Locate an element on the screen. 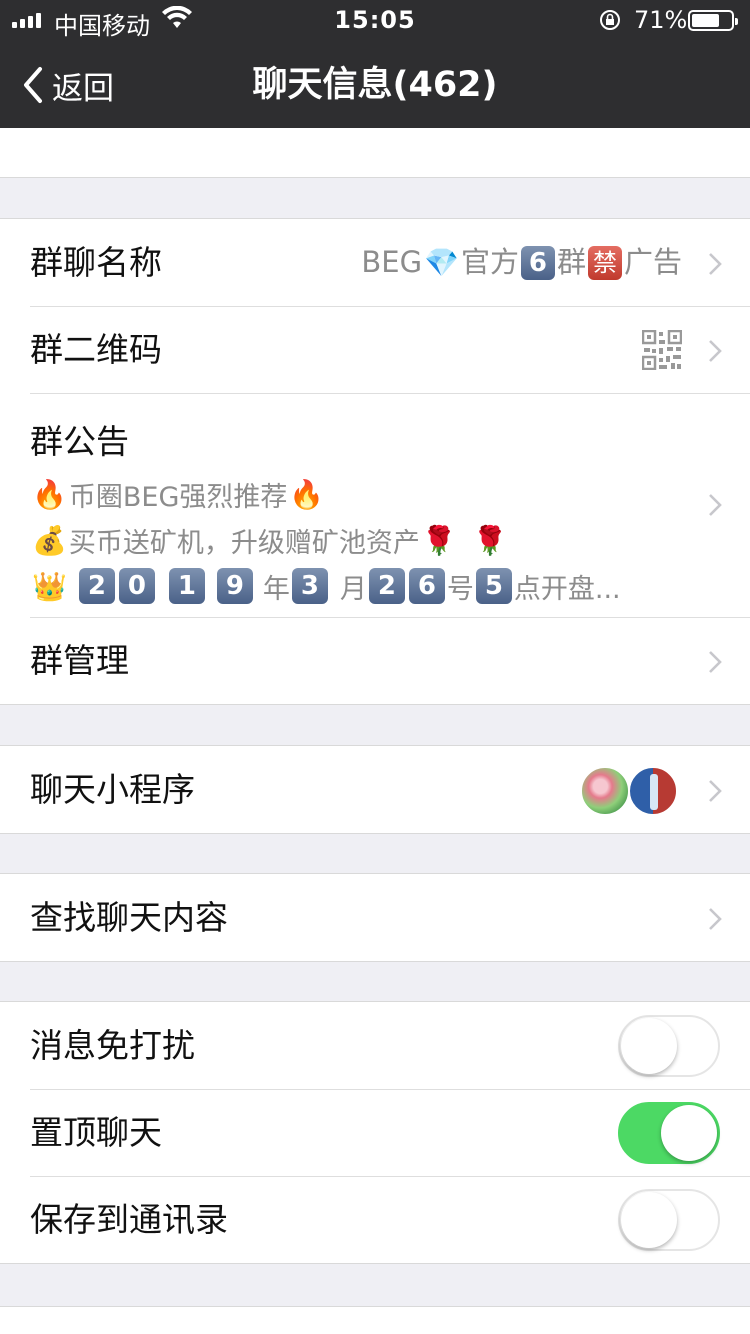  number-badge: 6 is located at coordinates (537, 262).